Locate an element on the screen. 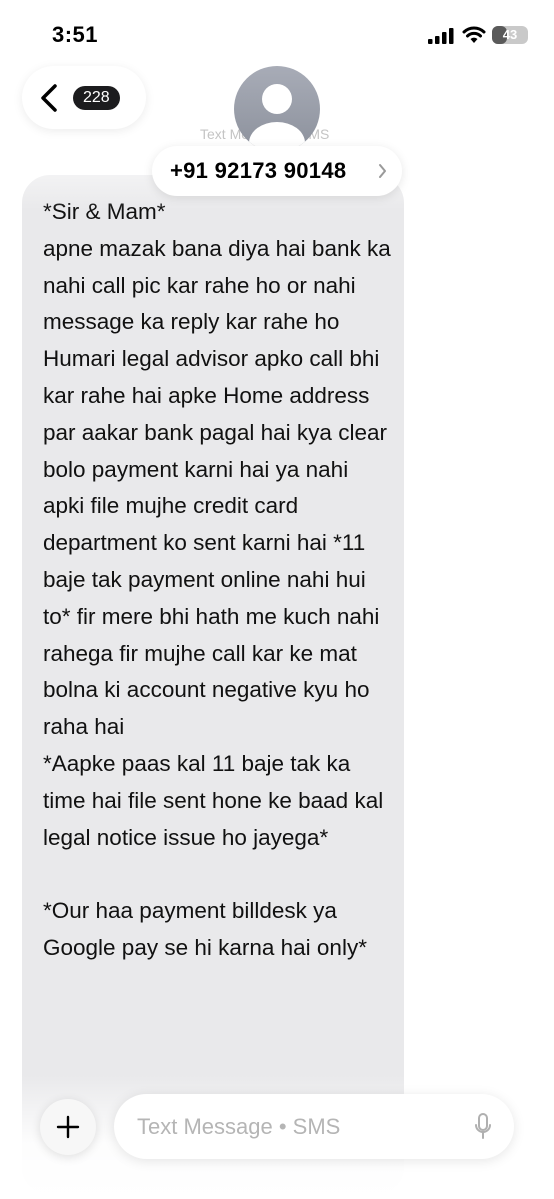 This screenshot has height=1199, width=554. microphone-icon is located at coordinates (483, 1127).